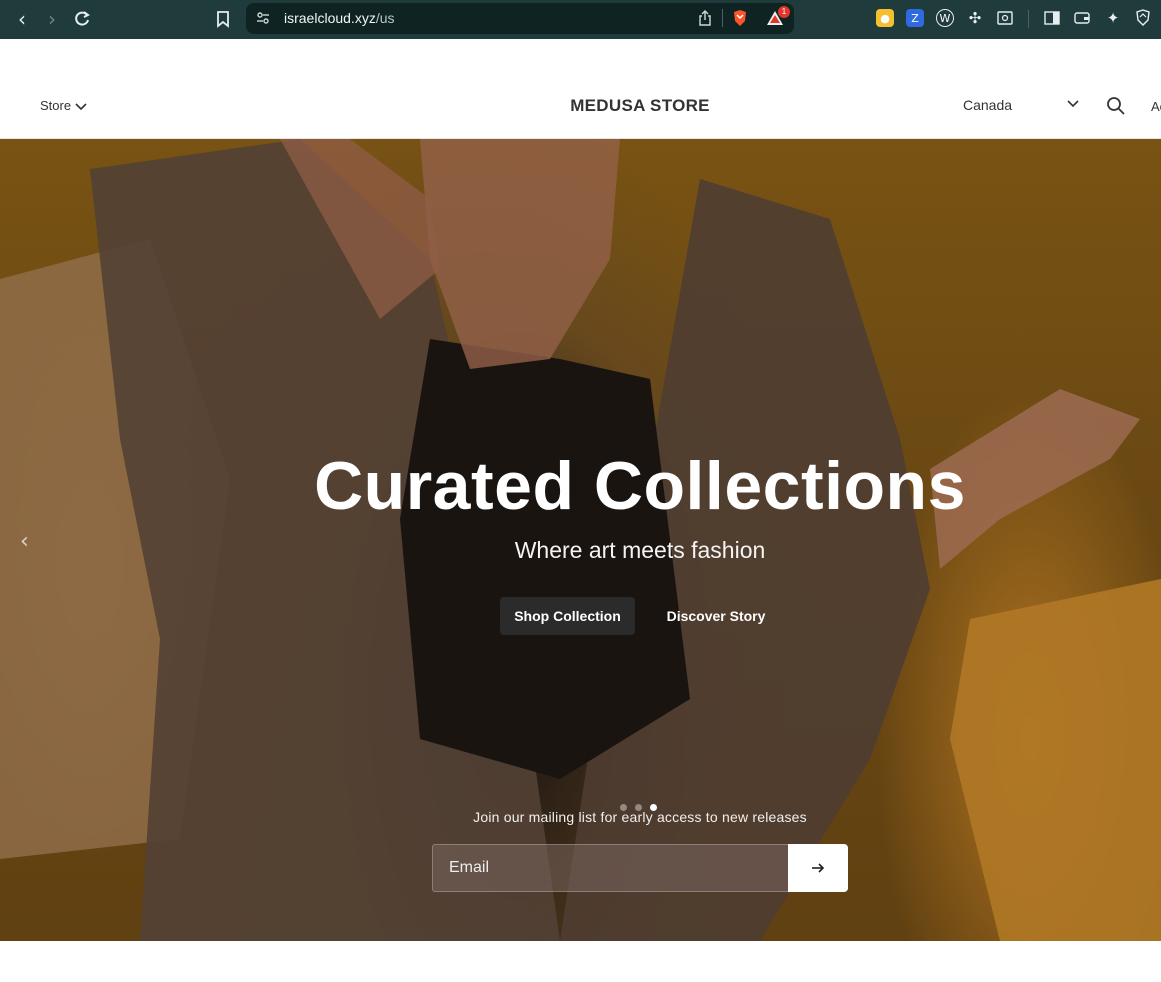 The image size is (1161, 982). What do you see at coordinates (1082, 18) in the screenshot?
I see `wallet-icon` at bounding box center [1082, 18].